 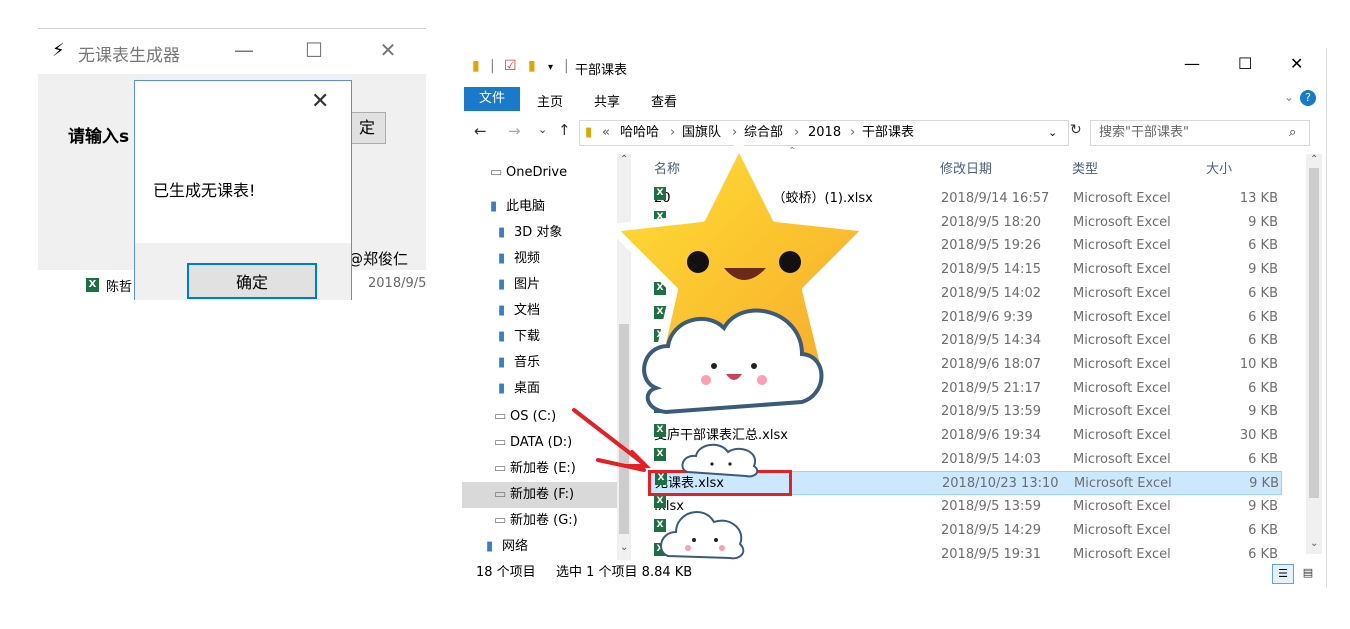 What do you see at coordinates (527, 310) in the screenshot?
I see `nav-item-label: 文档` at bounding box center [527, 310].